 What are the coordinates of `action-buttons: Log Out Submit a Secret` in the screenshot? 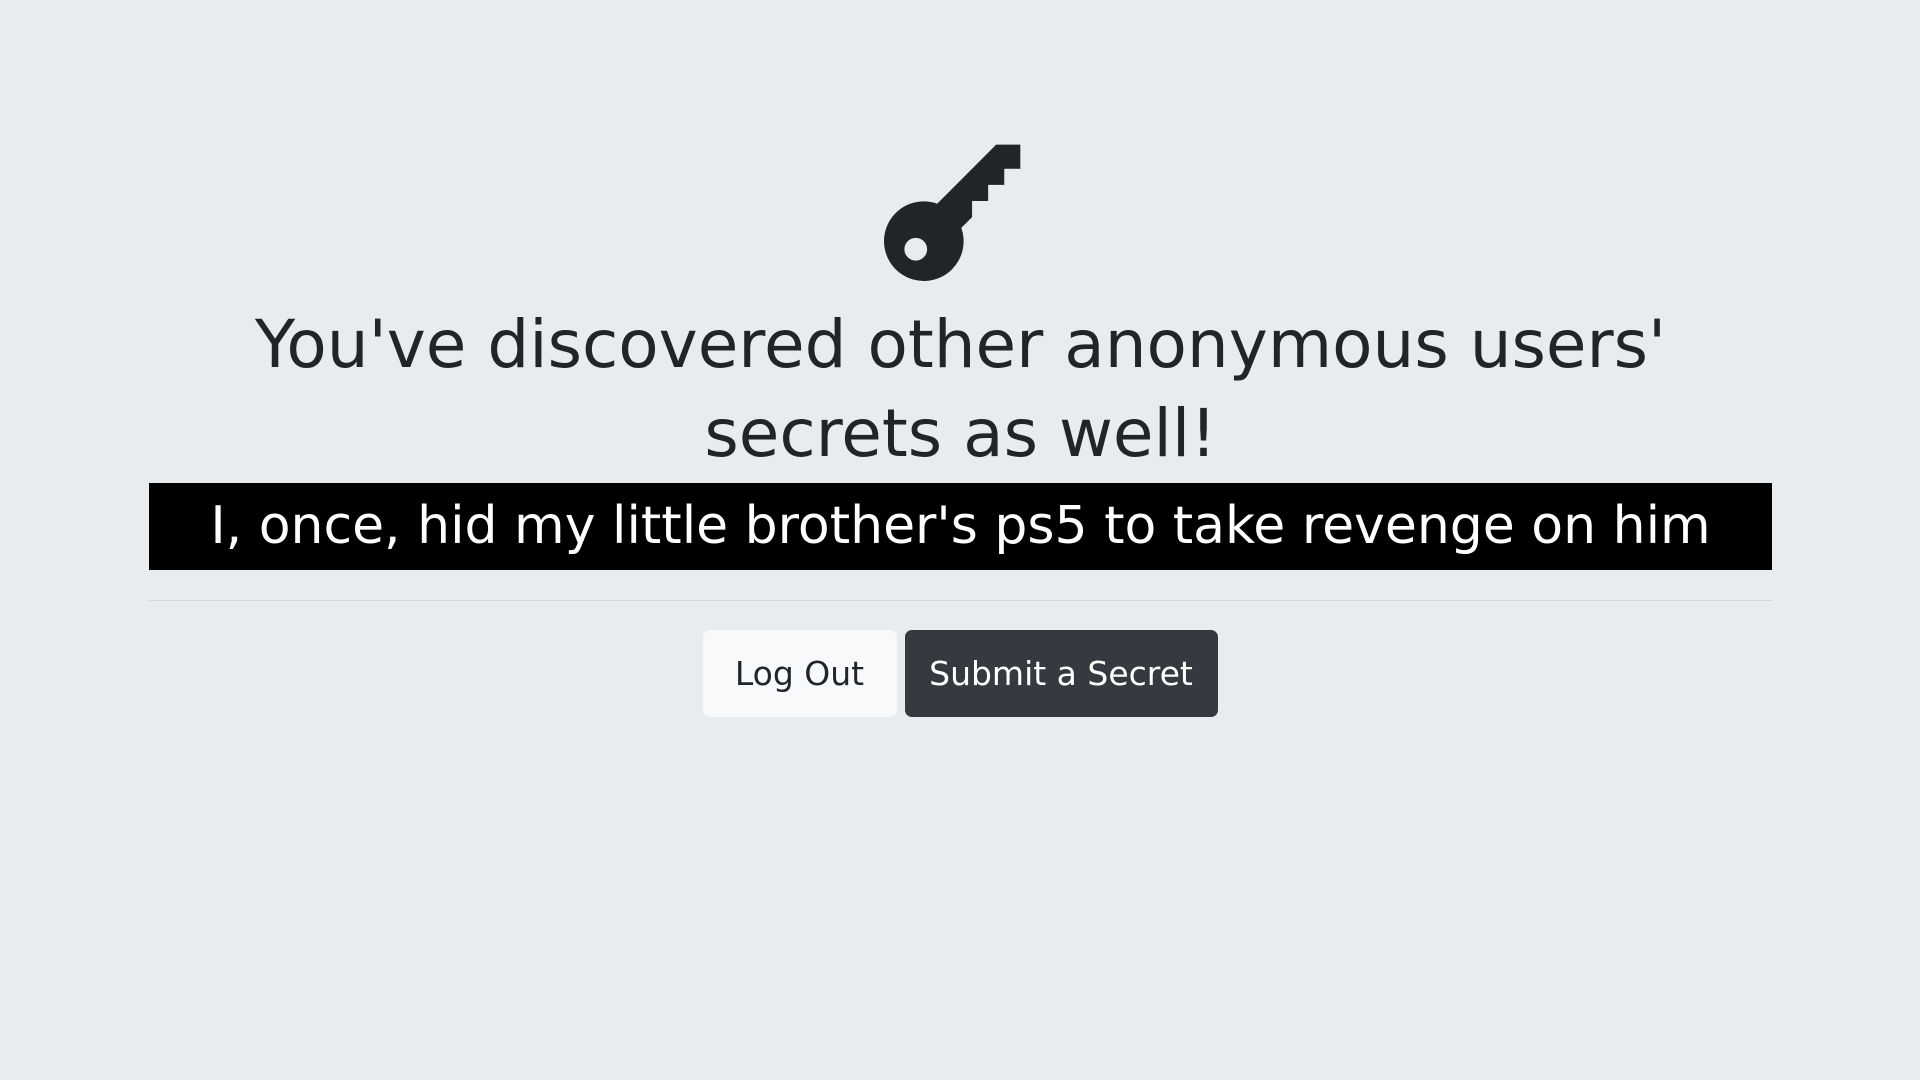 It's located at (960, 673).